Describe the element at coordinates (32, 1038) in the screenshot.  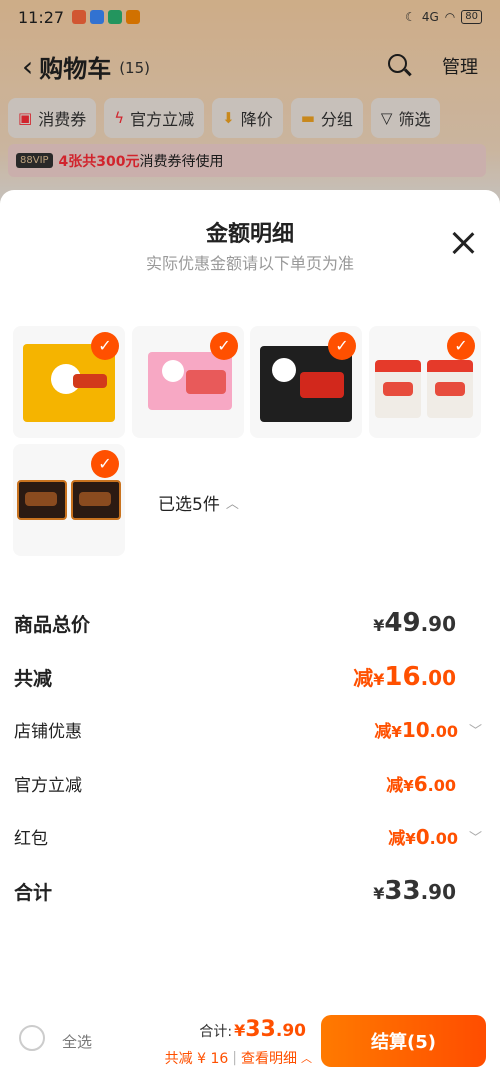
I see `select-all-radio` at that location.